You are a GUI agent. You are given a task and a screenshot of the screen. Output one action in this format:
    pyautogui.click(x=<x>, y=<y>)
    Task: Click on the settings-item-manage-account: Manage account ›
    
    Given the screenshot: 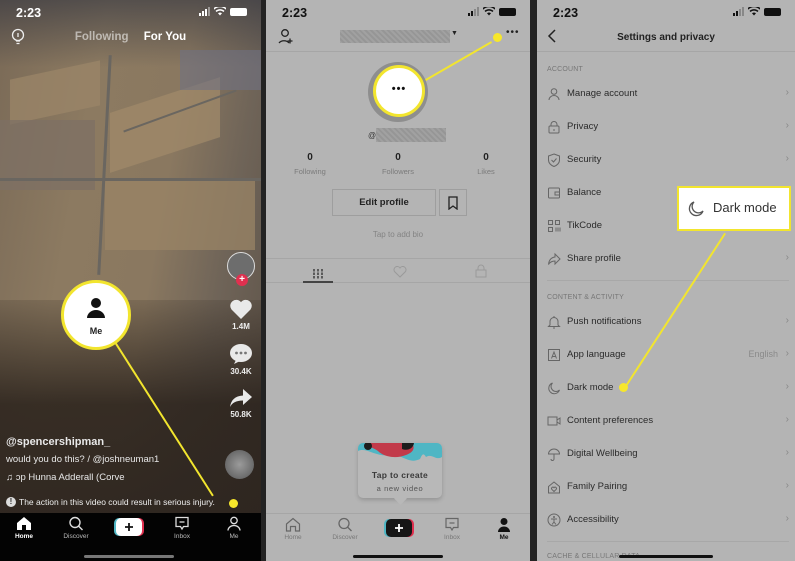 What is the action you would take?
    pyautogui.click(x=666, y=94)
    